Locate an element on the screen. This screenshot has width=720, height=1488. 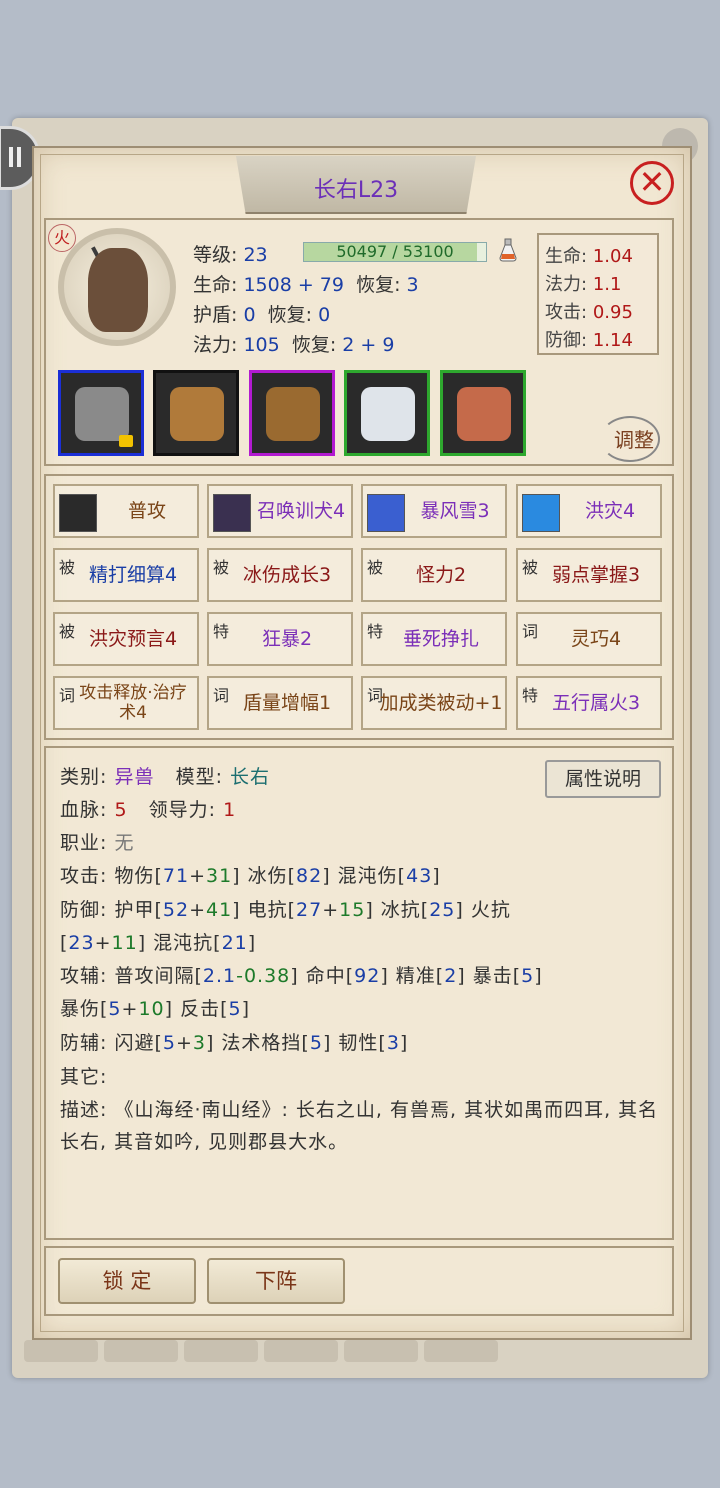
value-fragment: 21 is located at coordinates (234, 943).